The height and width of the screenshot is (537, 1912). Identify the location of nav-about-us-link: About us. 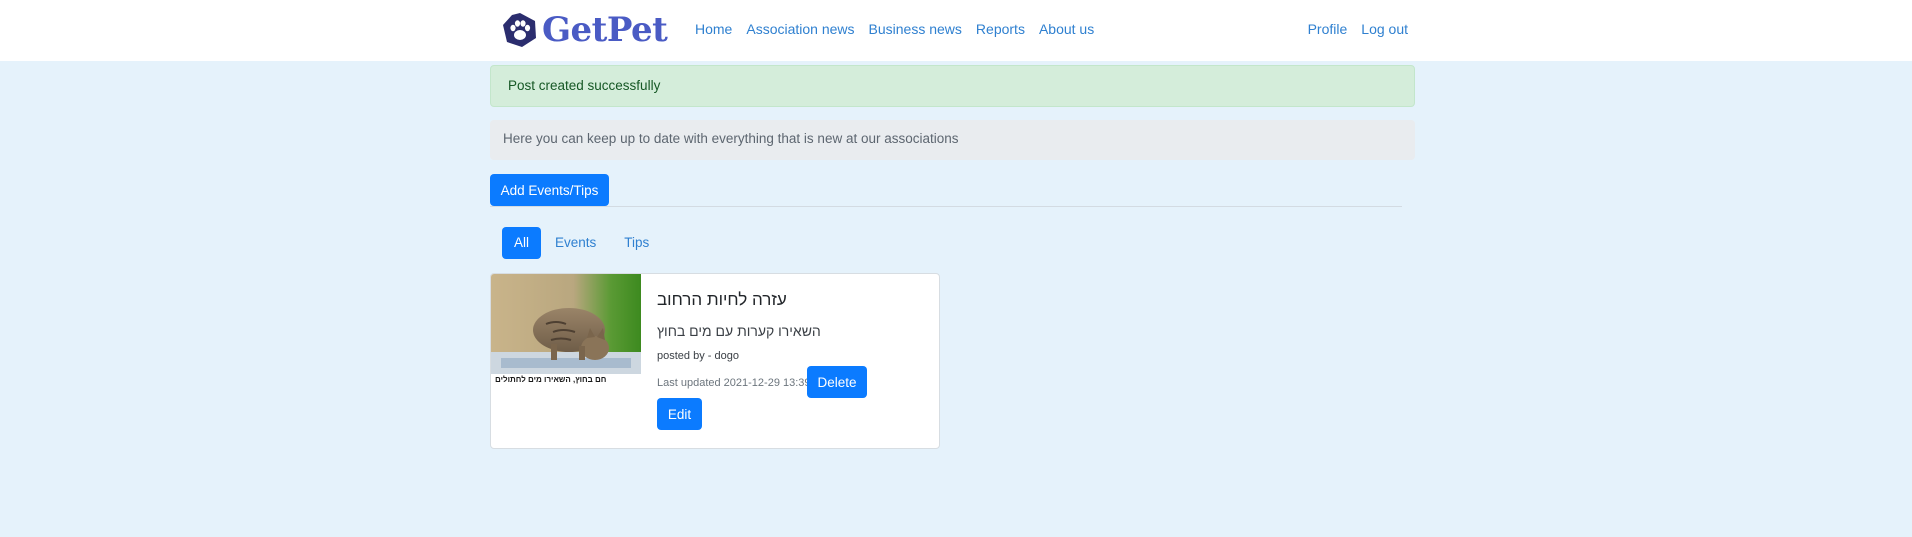
(1066, 29).